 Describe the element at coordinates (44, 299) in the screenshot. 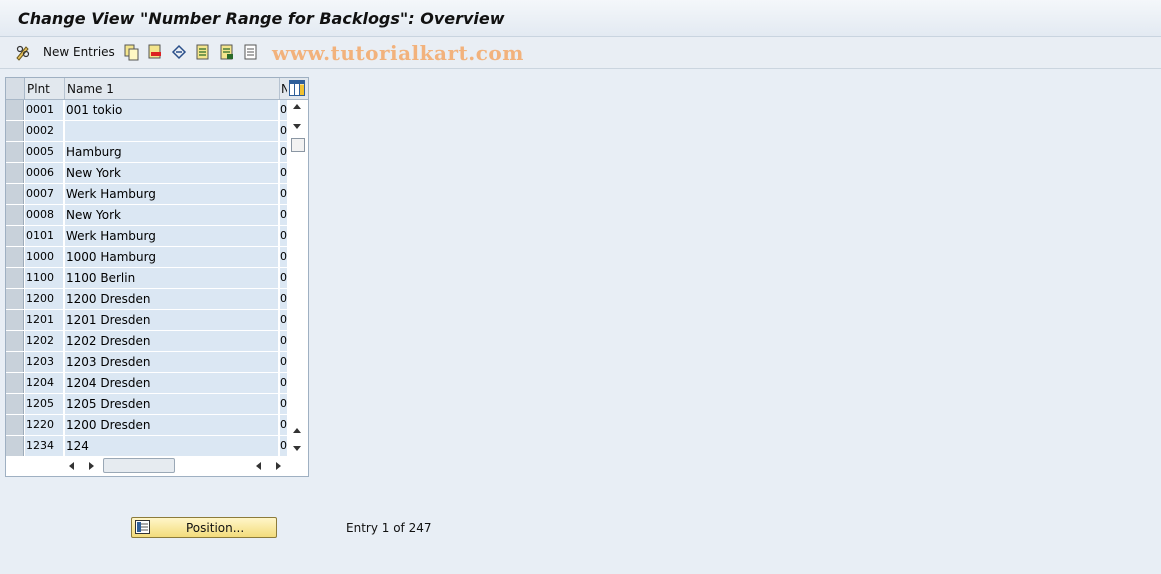

I see `cell-plnt: 1200` at that location.